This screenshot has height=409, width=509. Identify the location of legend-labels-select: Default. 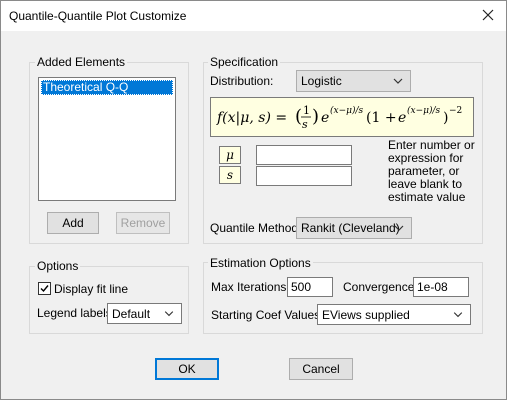
(144, 313).